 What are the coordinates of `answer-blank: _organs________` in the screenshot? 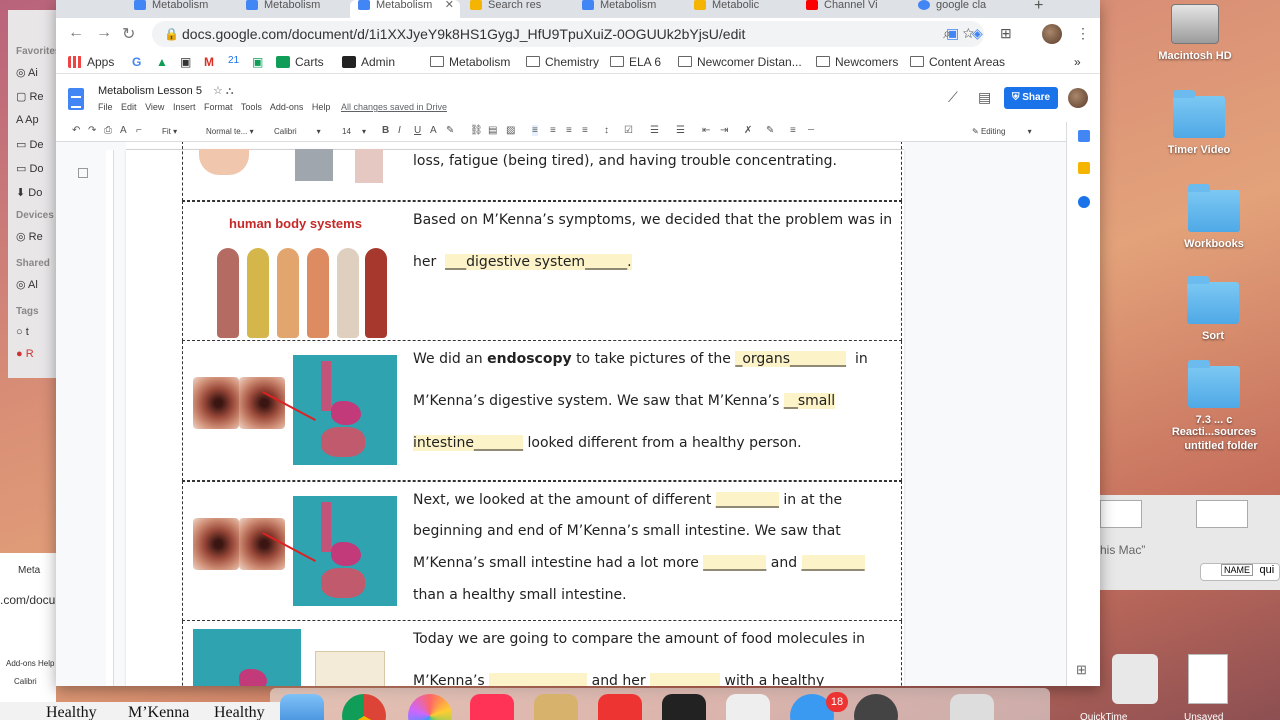 It's located at (791, 359).